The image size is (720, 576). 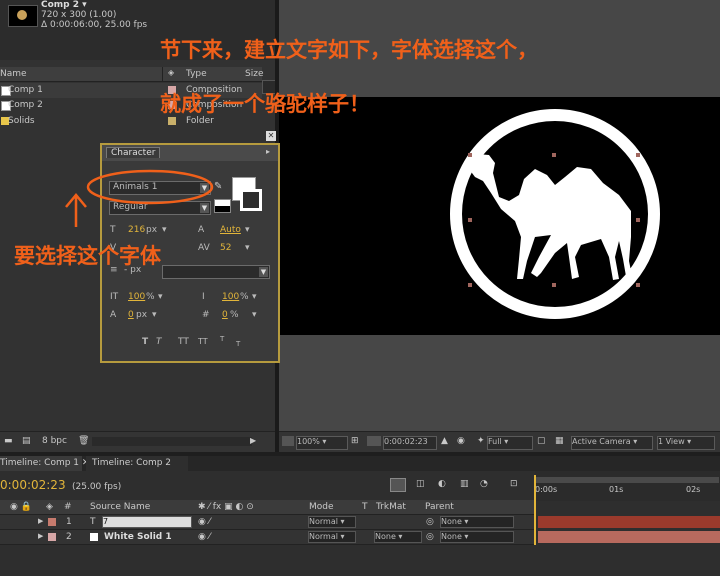 What do you see at coordinates (216, 272) in the screenshot?
I see `stroke-style-dropdown: ▼` at bounding box center [216, 272].